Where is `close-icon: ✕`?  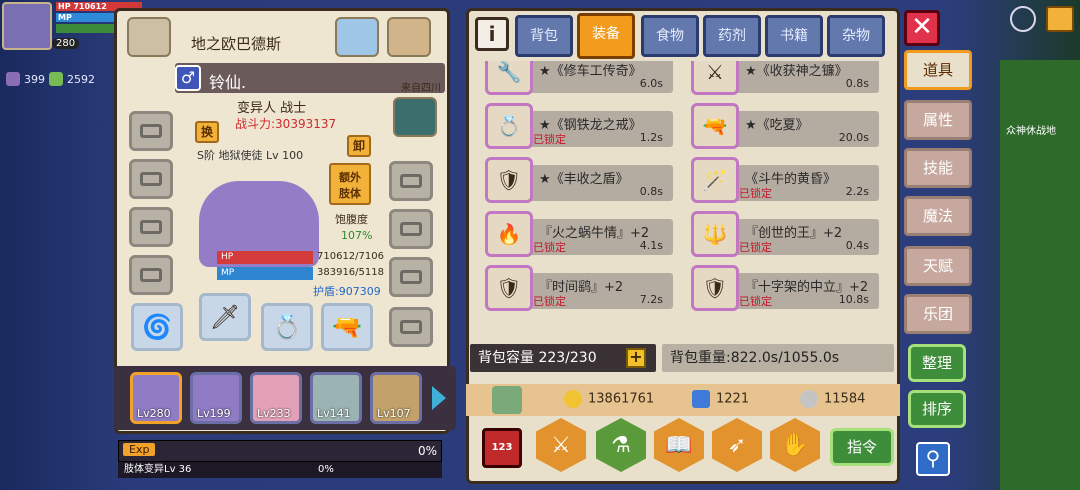 close-icon: ✕ is located at coordinates (922, 28).